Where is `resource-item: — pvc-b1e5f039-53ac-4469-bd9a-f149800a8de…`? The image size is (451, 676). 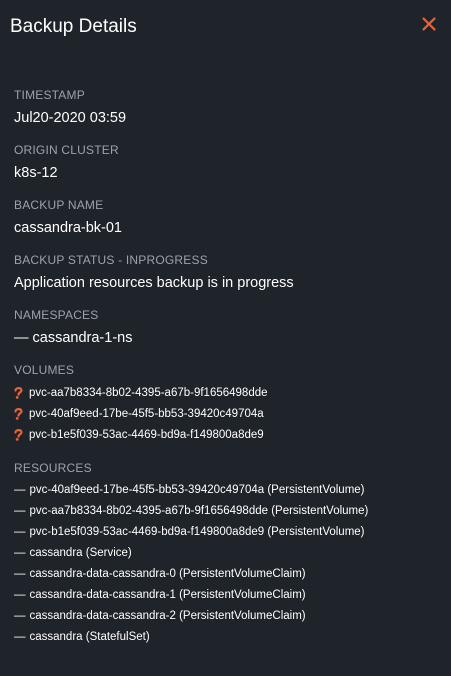 resource-item: — pvc-b1e5f039-53ac-4469-bd9a-f149800a8de… is located at coordinates (227, 532).